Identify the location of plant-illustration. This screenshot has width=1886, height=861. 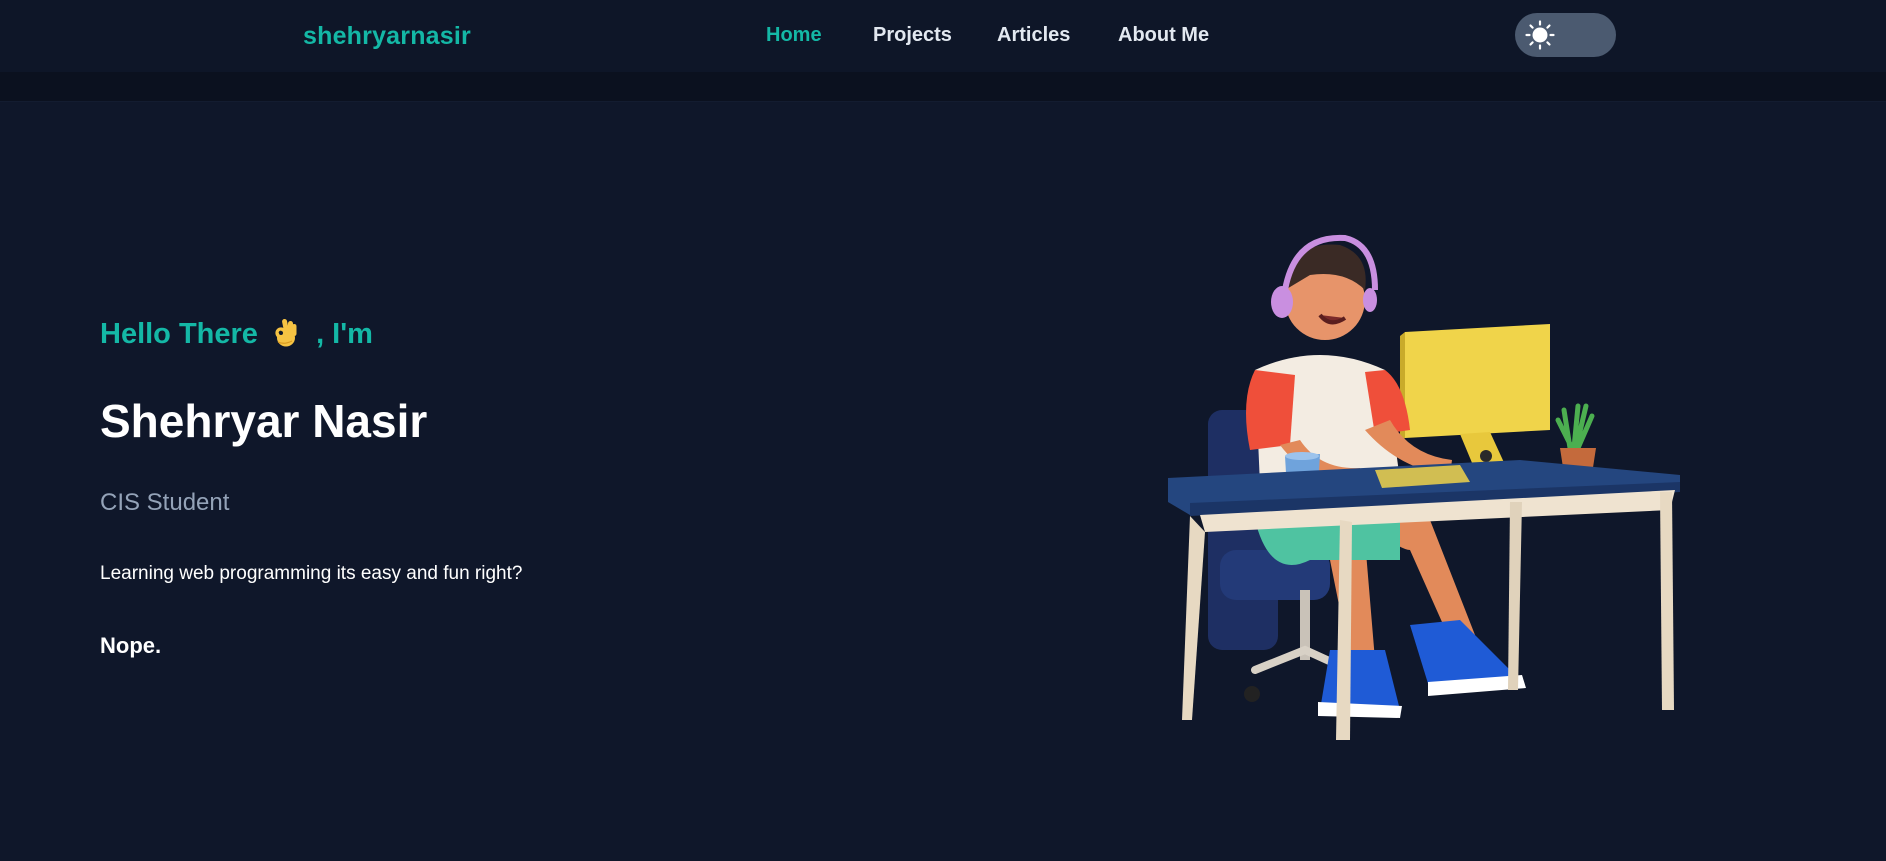
(1575, 438).